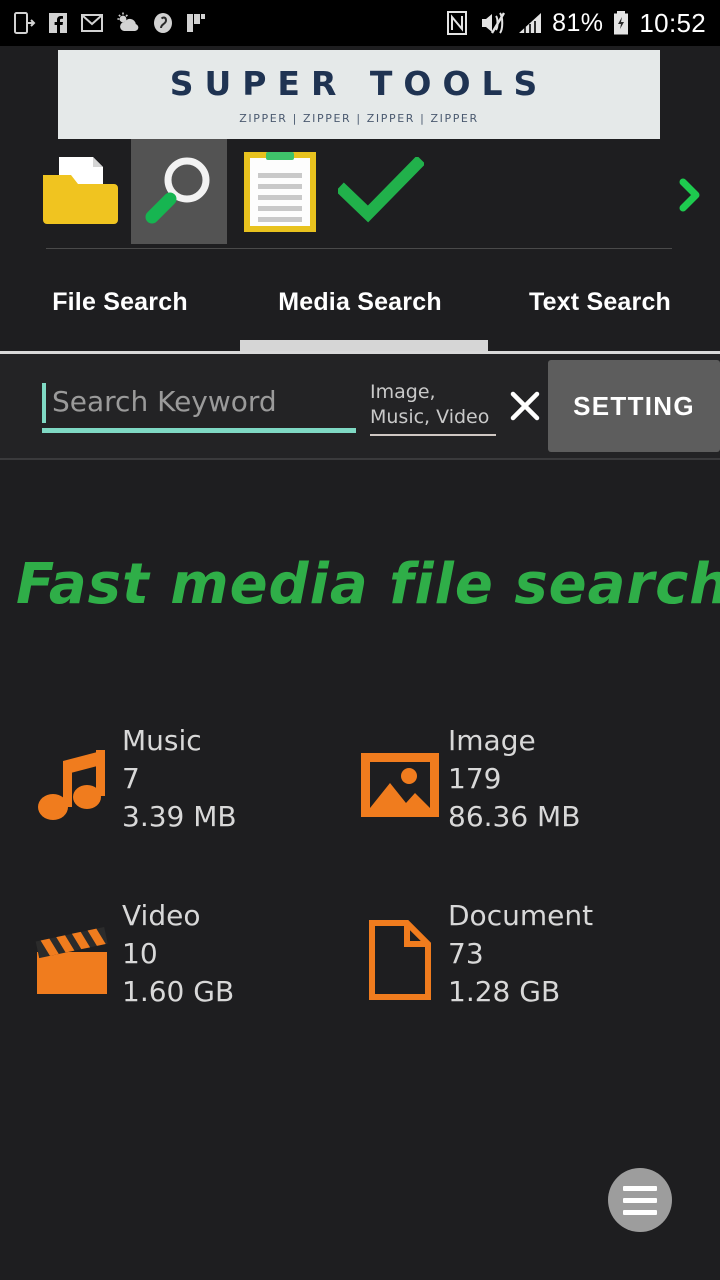 The width and height of the screenshot is (720, 1280). What do you see at coordinates (621, 23) in the screenshot?
I see `charging-battery-icon` at bounding box center [621, 23].